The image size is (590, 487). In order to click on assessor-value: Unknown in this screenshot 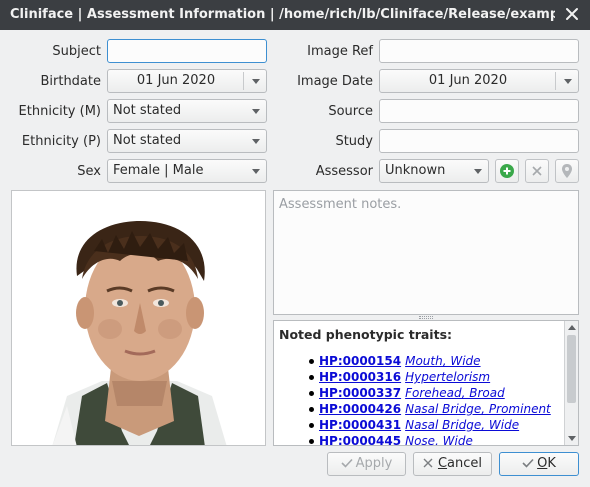, I will do `click(415, 170)`.